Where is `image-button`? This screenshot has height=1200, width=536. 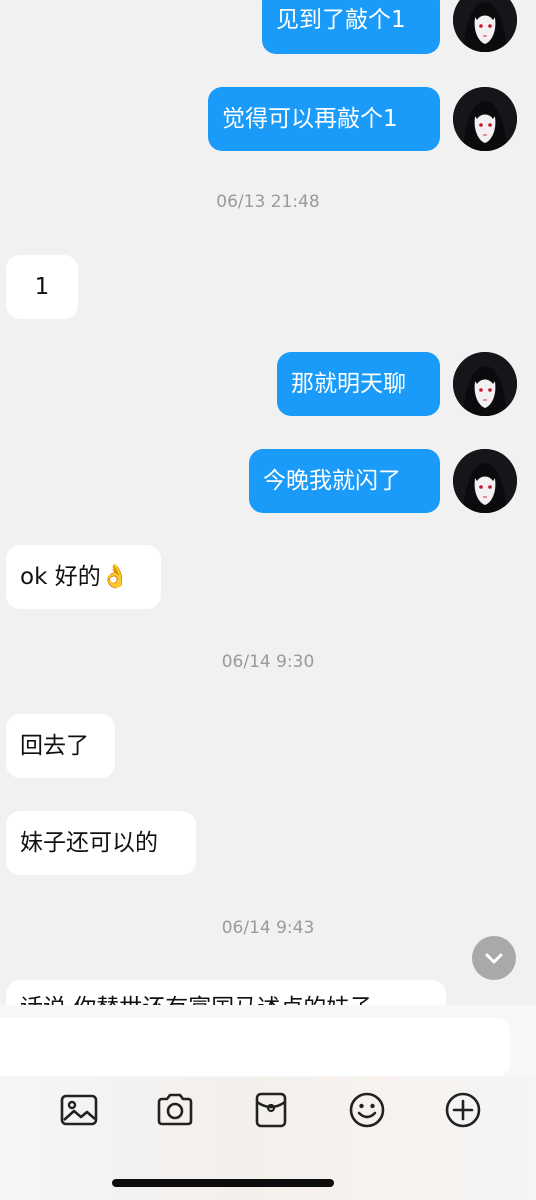 image-button is located at coordinates (79, 1110).